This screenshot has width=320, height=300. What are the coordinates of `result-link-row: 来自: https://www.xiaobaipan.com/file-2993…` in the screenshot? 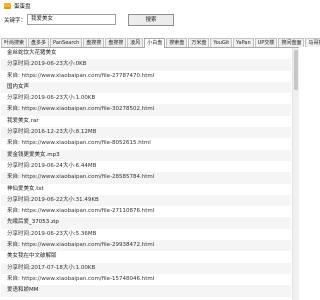 It's located at (146, 246).